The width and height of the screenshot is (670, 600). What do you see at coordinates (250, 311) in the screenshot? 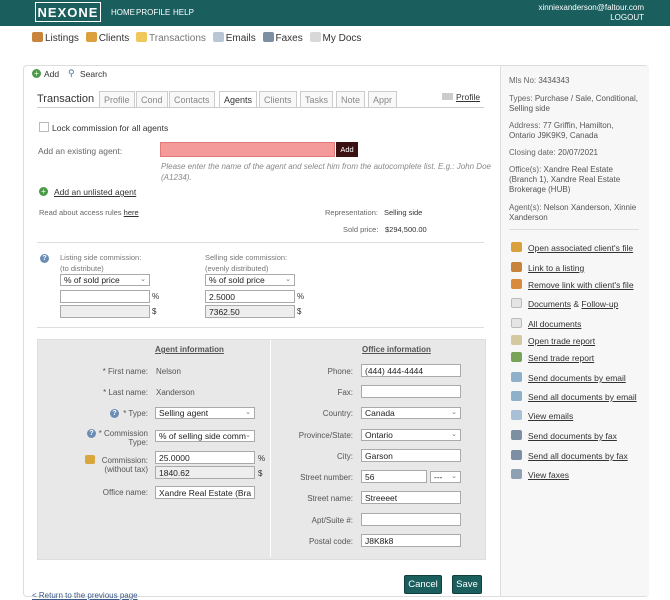
I see `selling-commission-amount-input: 7362.50` at bounding box center [250, 311].